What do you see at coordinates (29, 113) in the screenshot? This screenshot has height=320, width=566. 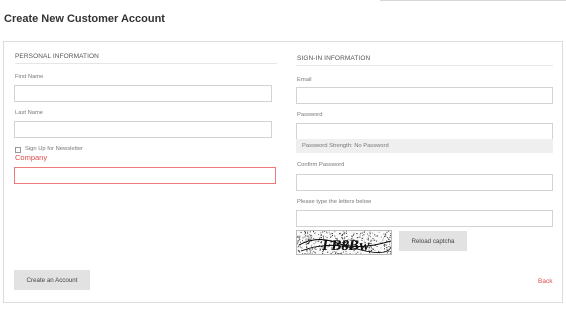 I see `last-name-label: Last Name` at bounding box center [29, 113].